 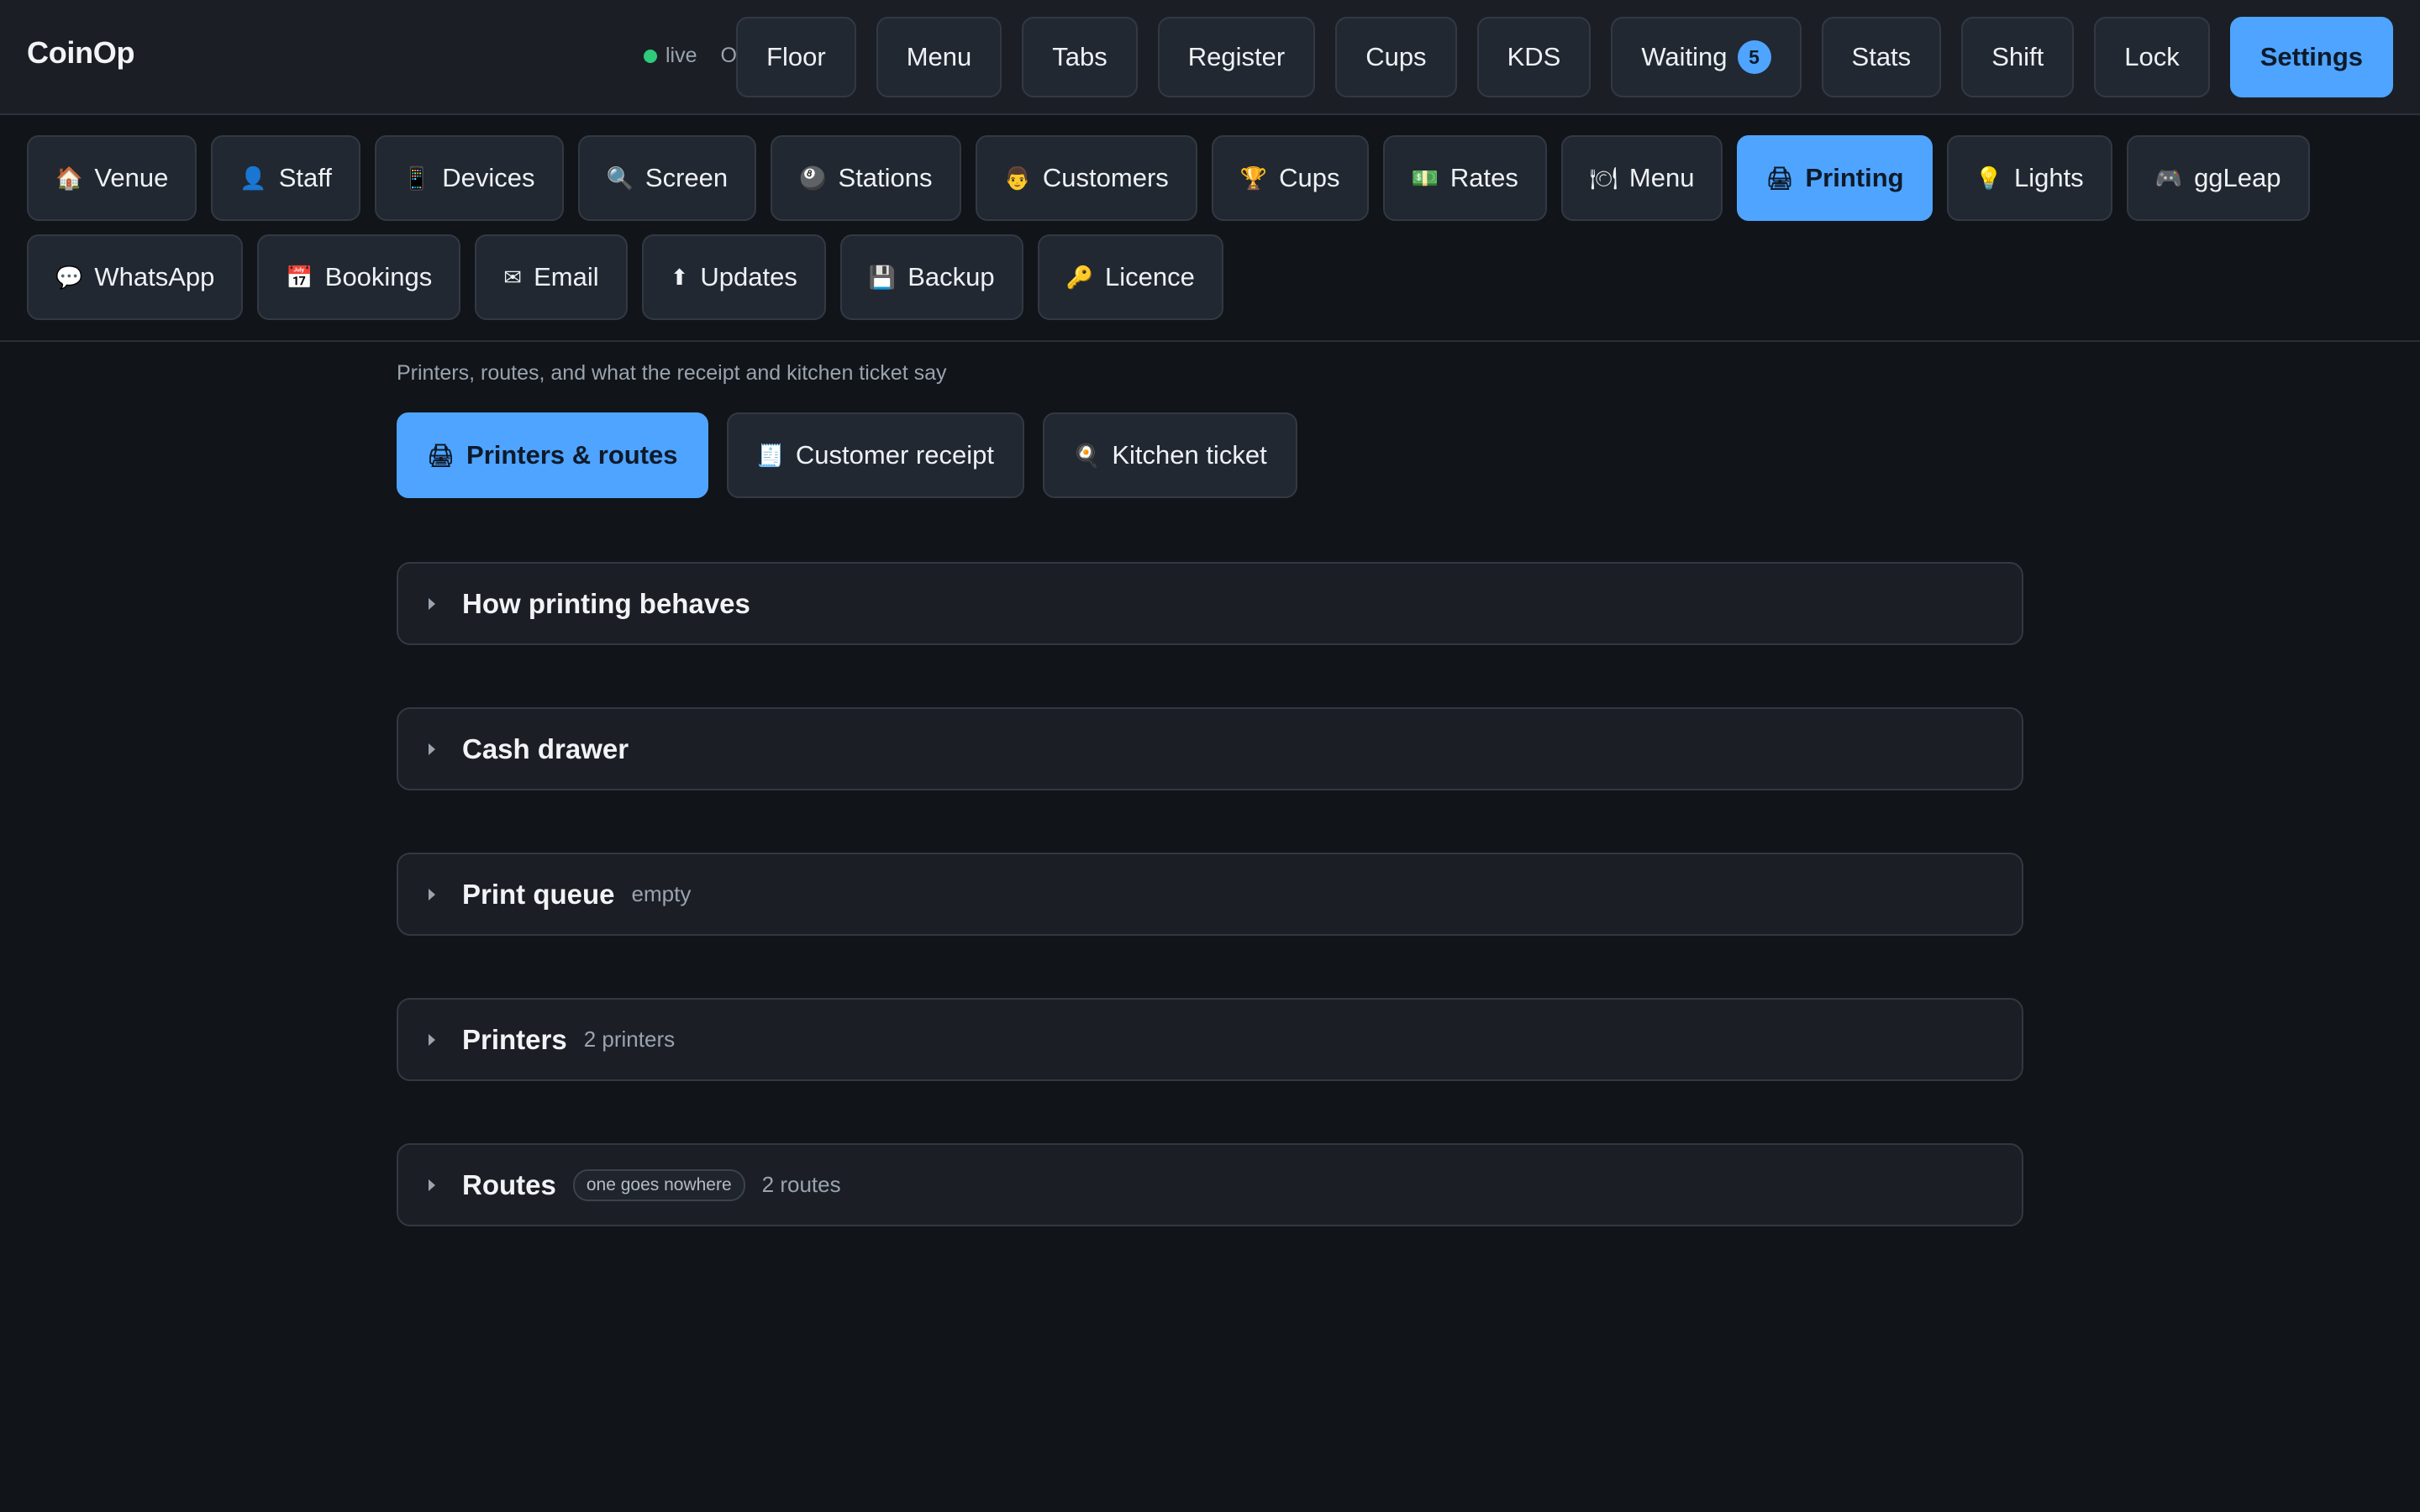 What do you see at coordinates (1780, 178) in the screenshot?
I see `printer-icon: 🖨` at bounding box center [1780, 178].